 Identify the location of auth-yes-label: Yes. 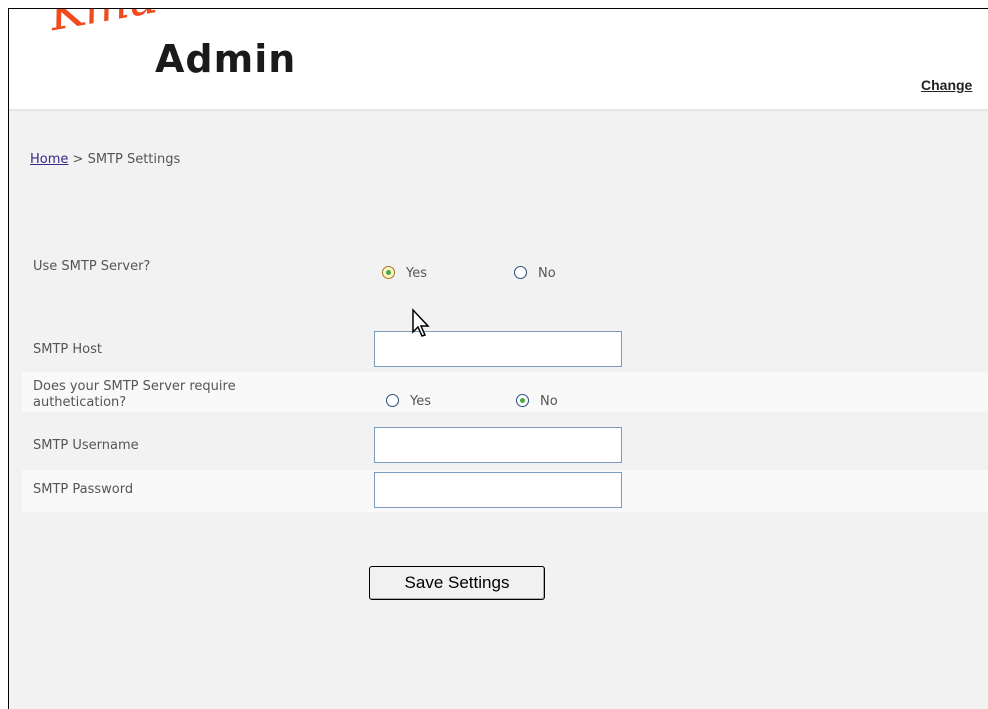
(420, 401).